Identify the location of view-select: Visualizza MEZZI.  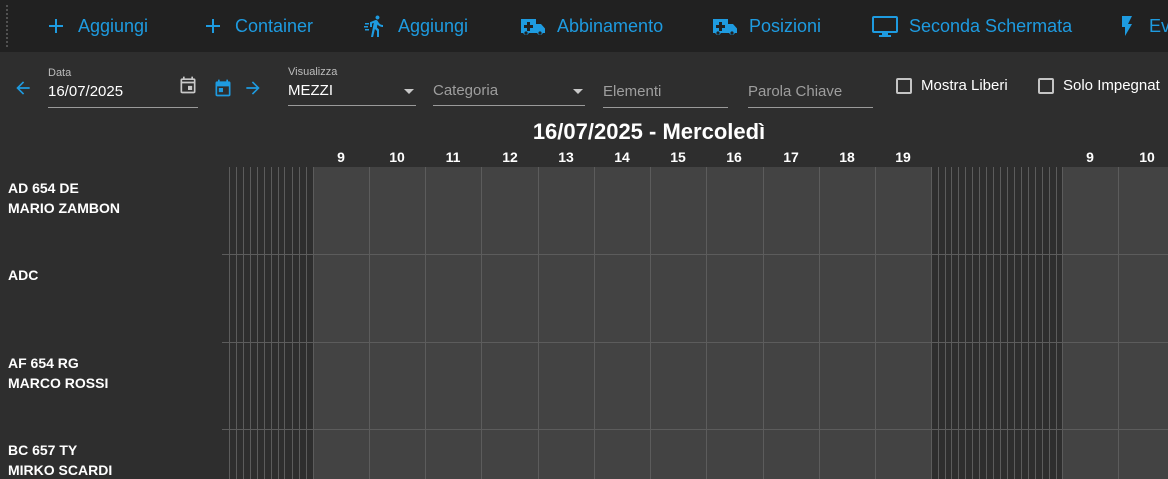
(352, 86).